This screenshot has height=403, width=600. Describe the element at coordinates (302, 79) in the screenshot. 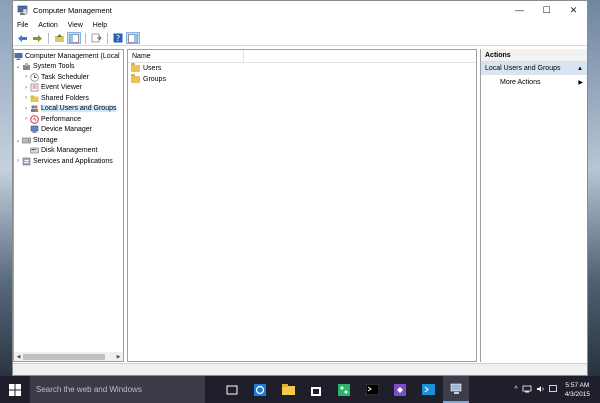

I see `list-item-groups: Groups` at that location.